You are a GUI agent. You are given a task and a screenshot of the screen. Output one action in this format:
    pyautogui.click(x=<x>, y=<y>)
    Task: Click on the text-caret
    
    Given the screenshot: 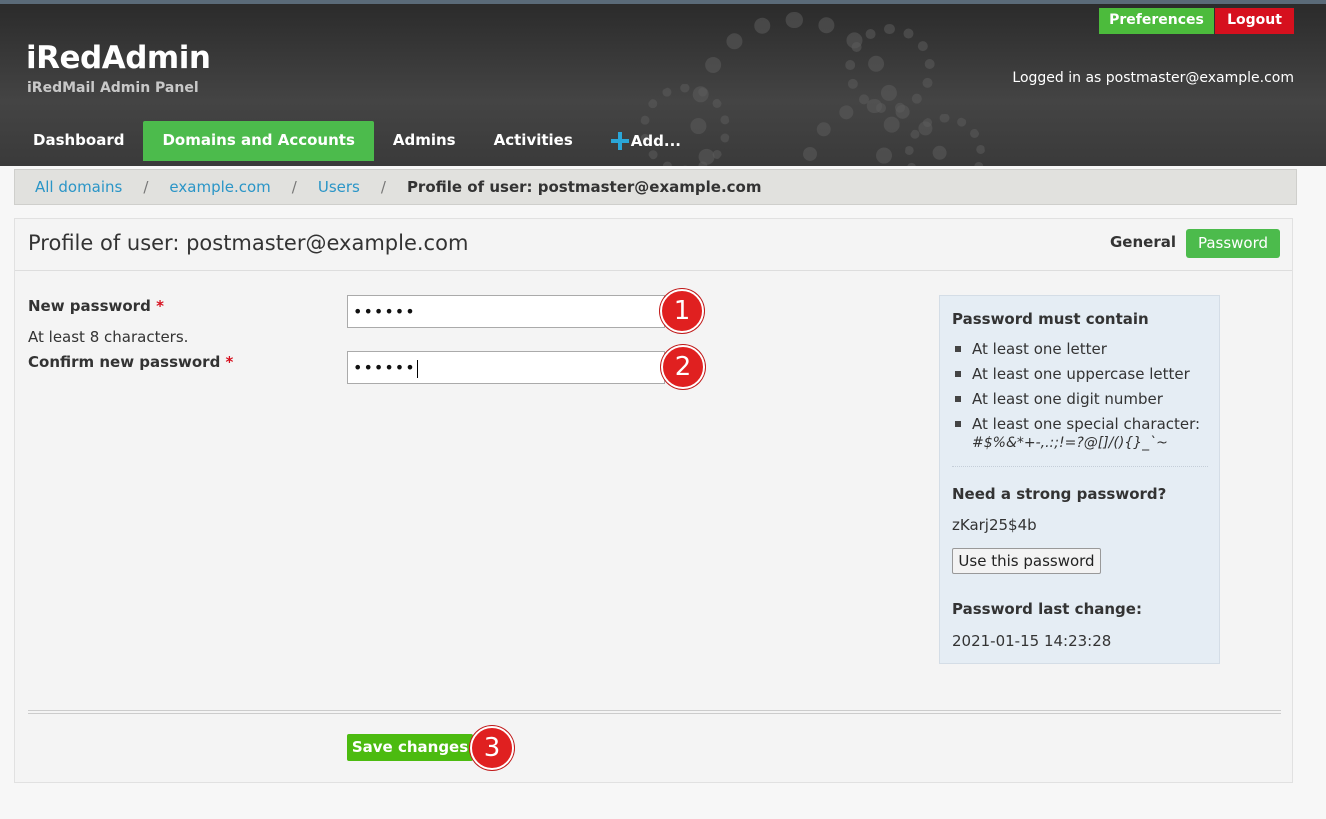 What is the action you would take?
    pyautogui.click(x=417, y=368)
    